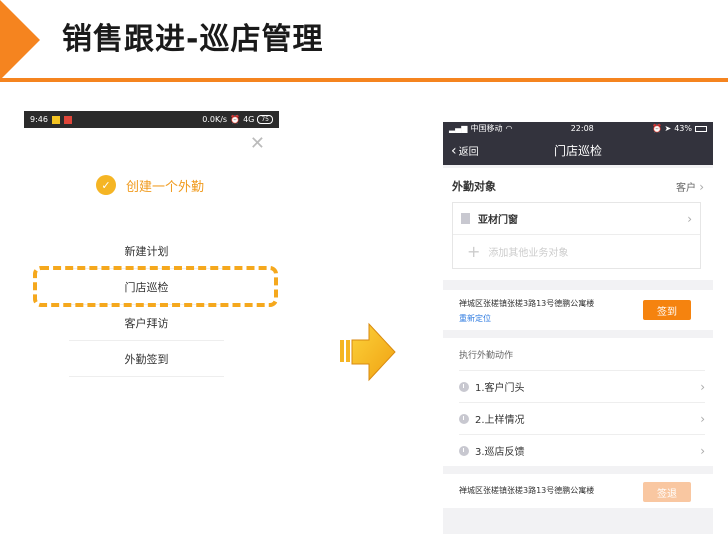 The height and width of the screenshot is (534, 728). I want to click on highlight-dashed-box, so click(155, 286).